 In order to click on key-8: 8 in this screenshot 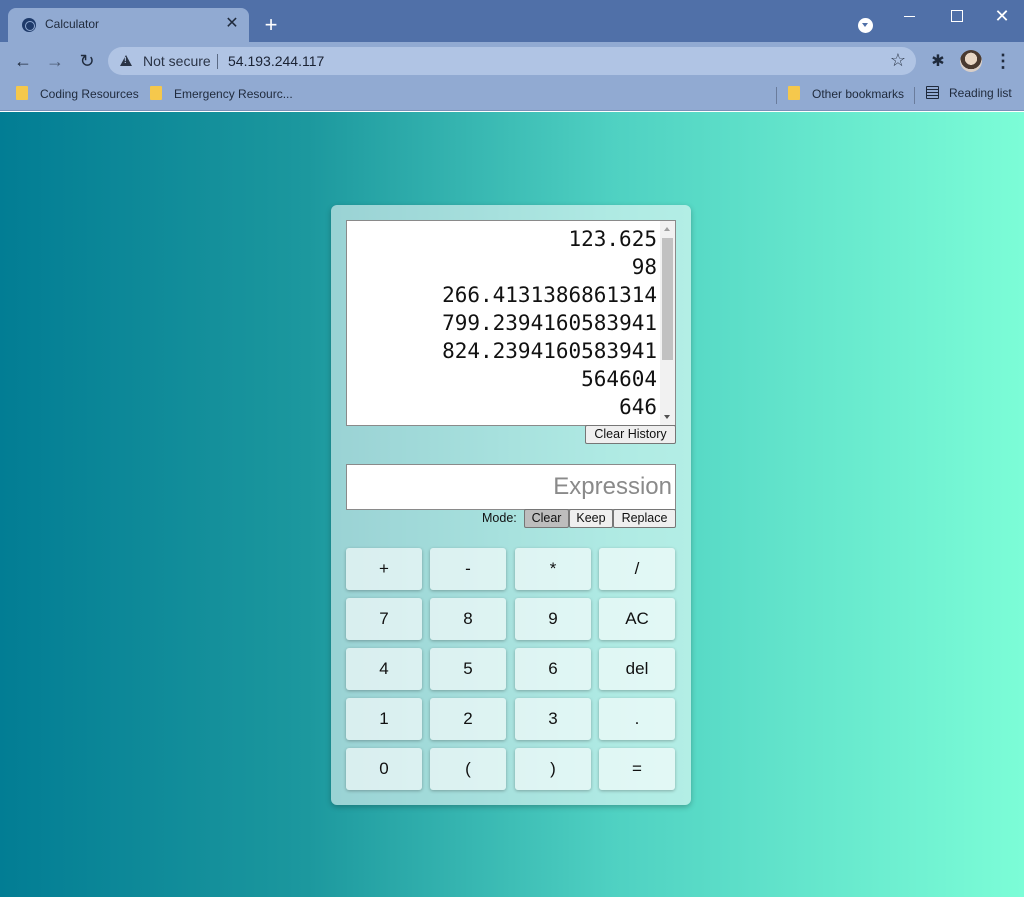, I will do `click(468, 619)`.